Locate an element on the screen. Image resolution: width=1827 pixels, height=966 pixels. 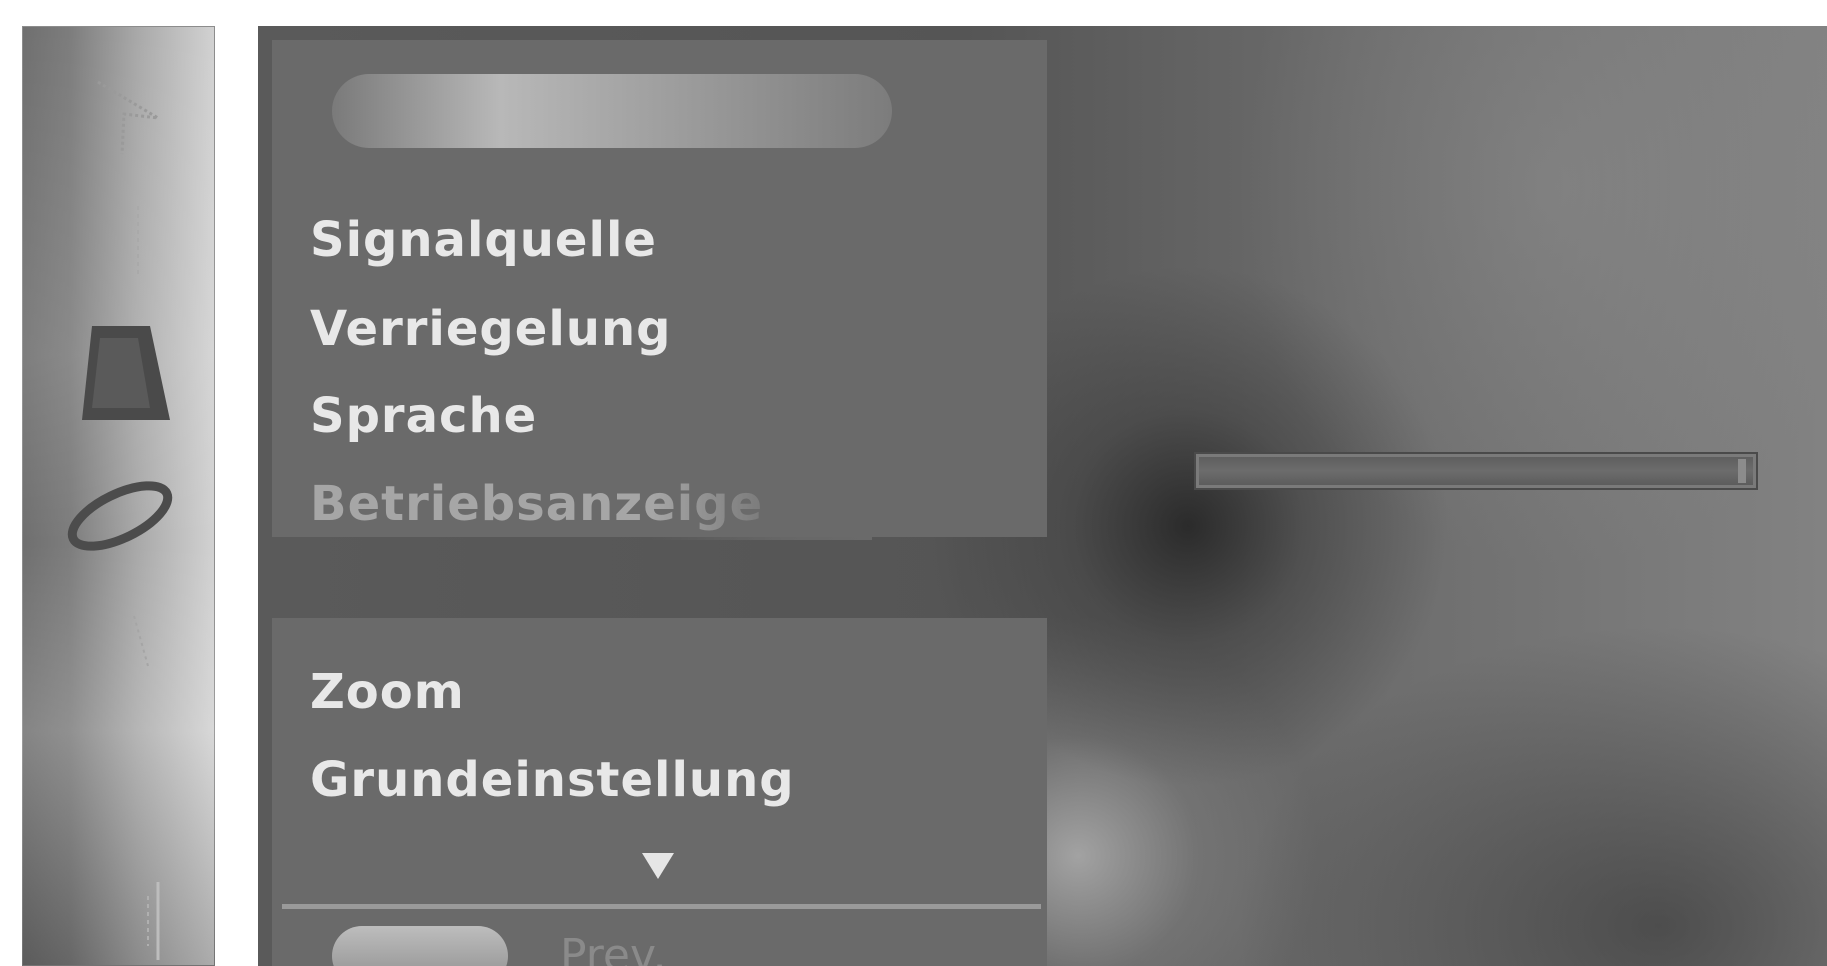
input-icon is located at coordinates (152, 921).